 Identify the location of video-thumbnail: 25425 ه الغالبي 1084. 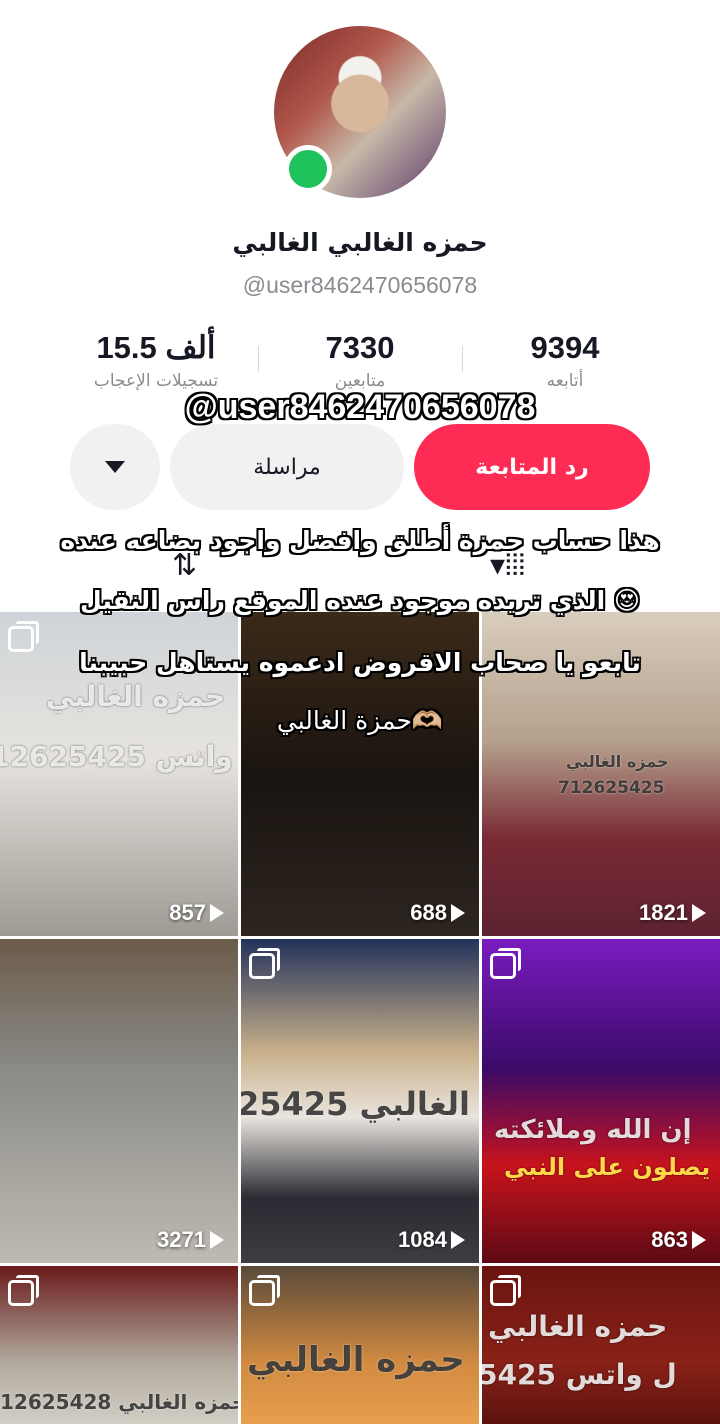
(360, 1101).